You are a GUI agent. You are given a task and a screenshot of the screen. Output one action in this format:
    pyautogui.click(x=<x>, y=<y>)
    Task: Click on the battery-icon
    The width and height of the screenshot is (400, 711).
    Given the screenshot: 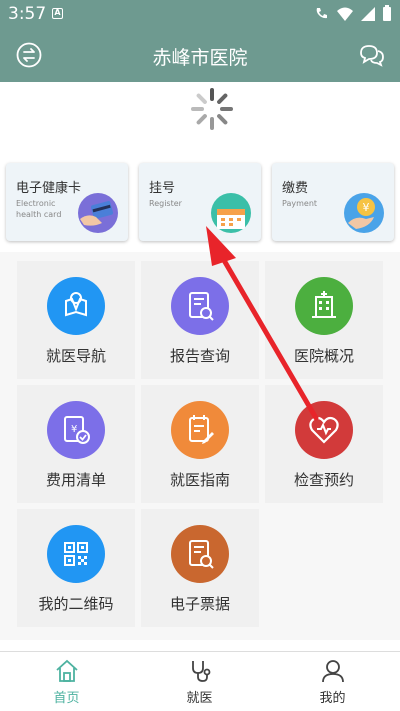 What is the action you would take?
    pyautogui.click(x=387, y=13)
    